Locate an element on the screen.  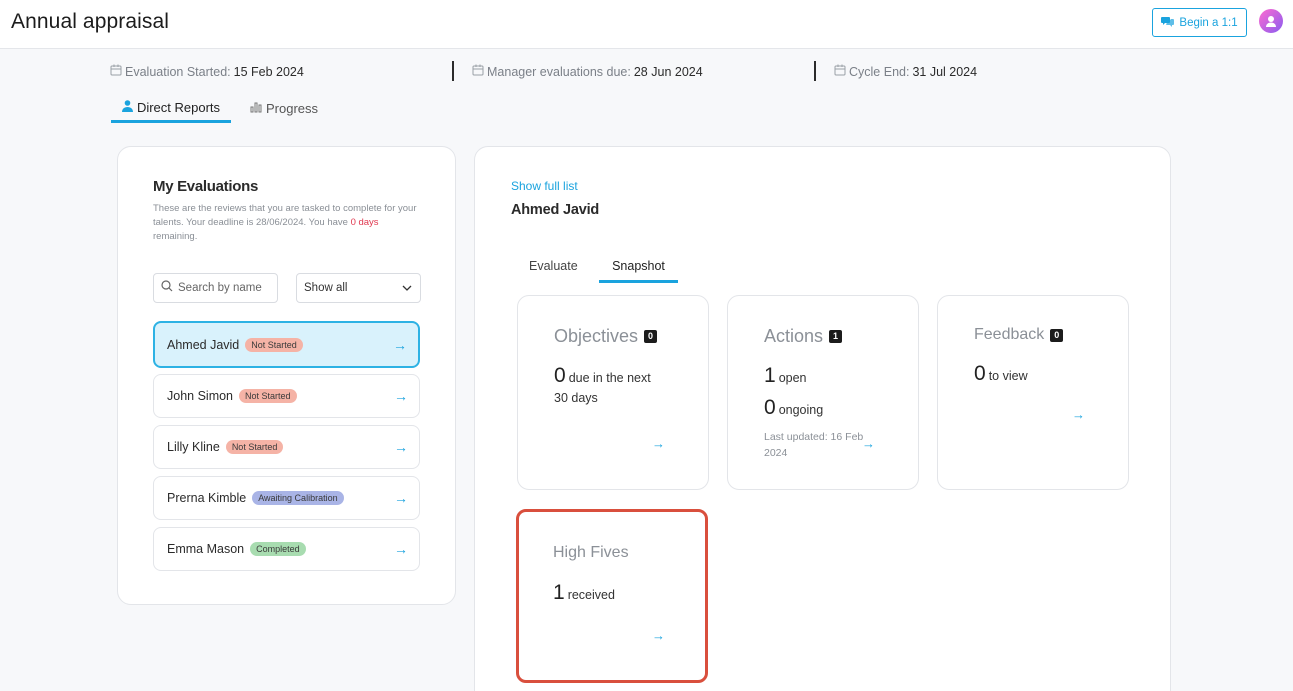
top-bar: Annual appraisal Begin a 1:1 is located at coordinates (646, 24).